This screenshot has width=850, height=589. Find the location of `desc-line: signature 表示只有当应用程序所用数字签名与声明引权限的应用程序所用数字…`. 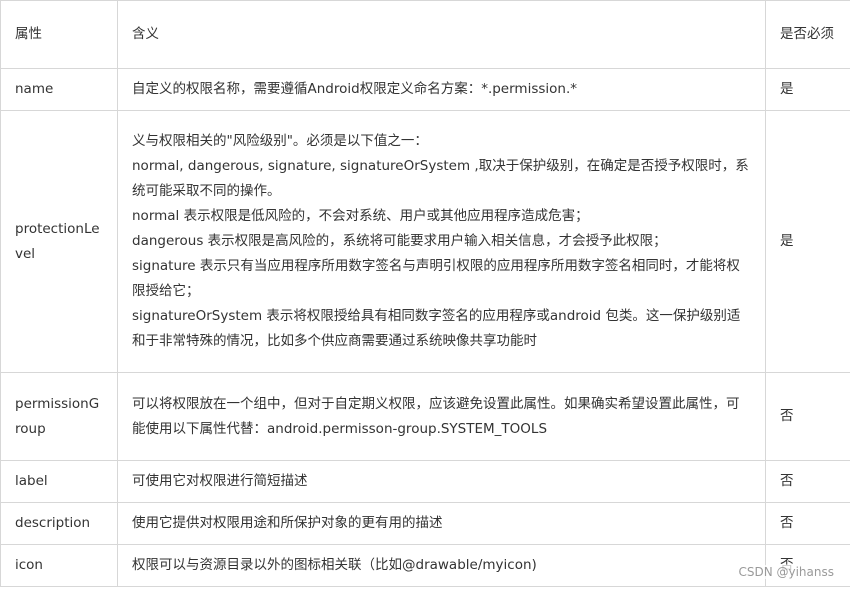

desc-line: signature 表示只有当应用程序所用数字签名与声明引权限的应用程序所用数字… is located at coordinates (436, 278).